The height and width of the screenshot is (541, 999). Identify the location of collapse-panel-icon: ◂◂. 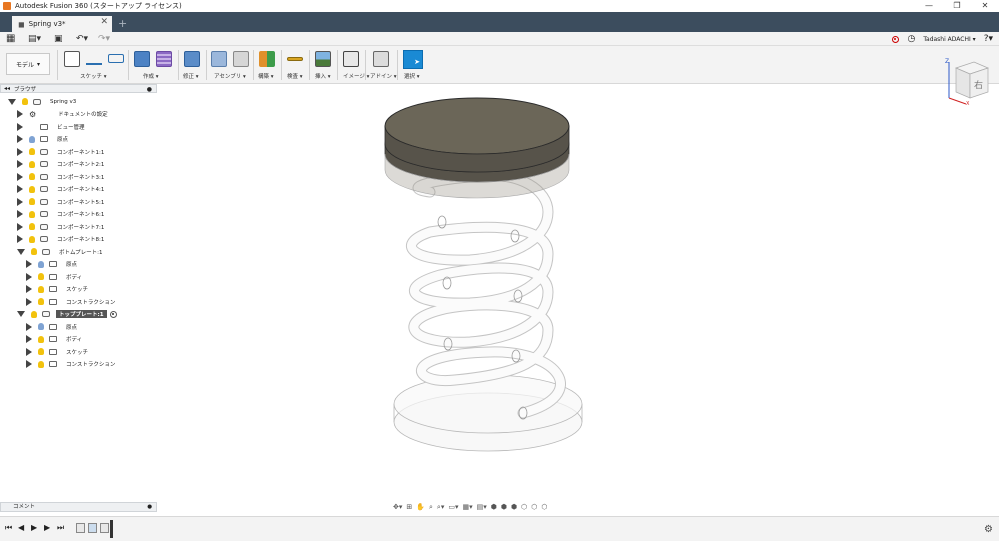
(7, 88).